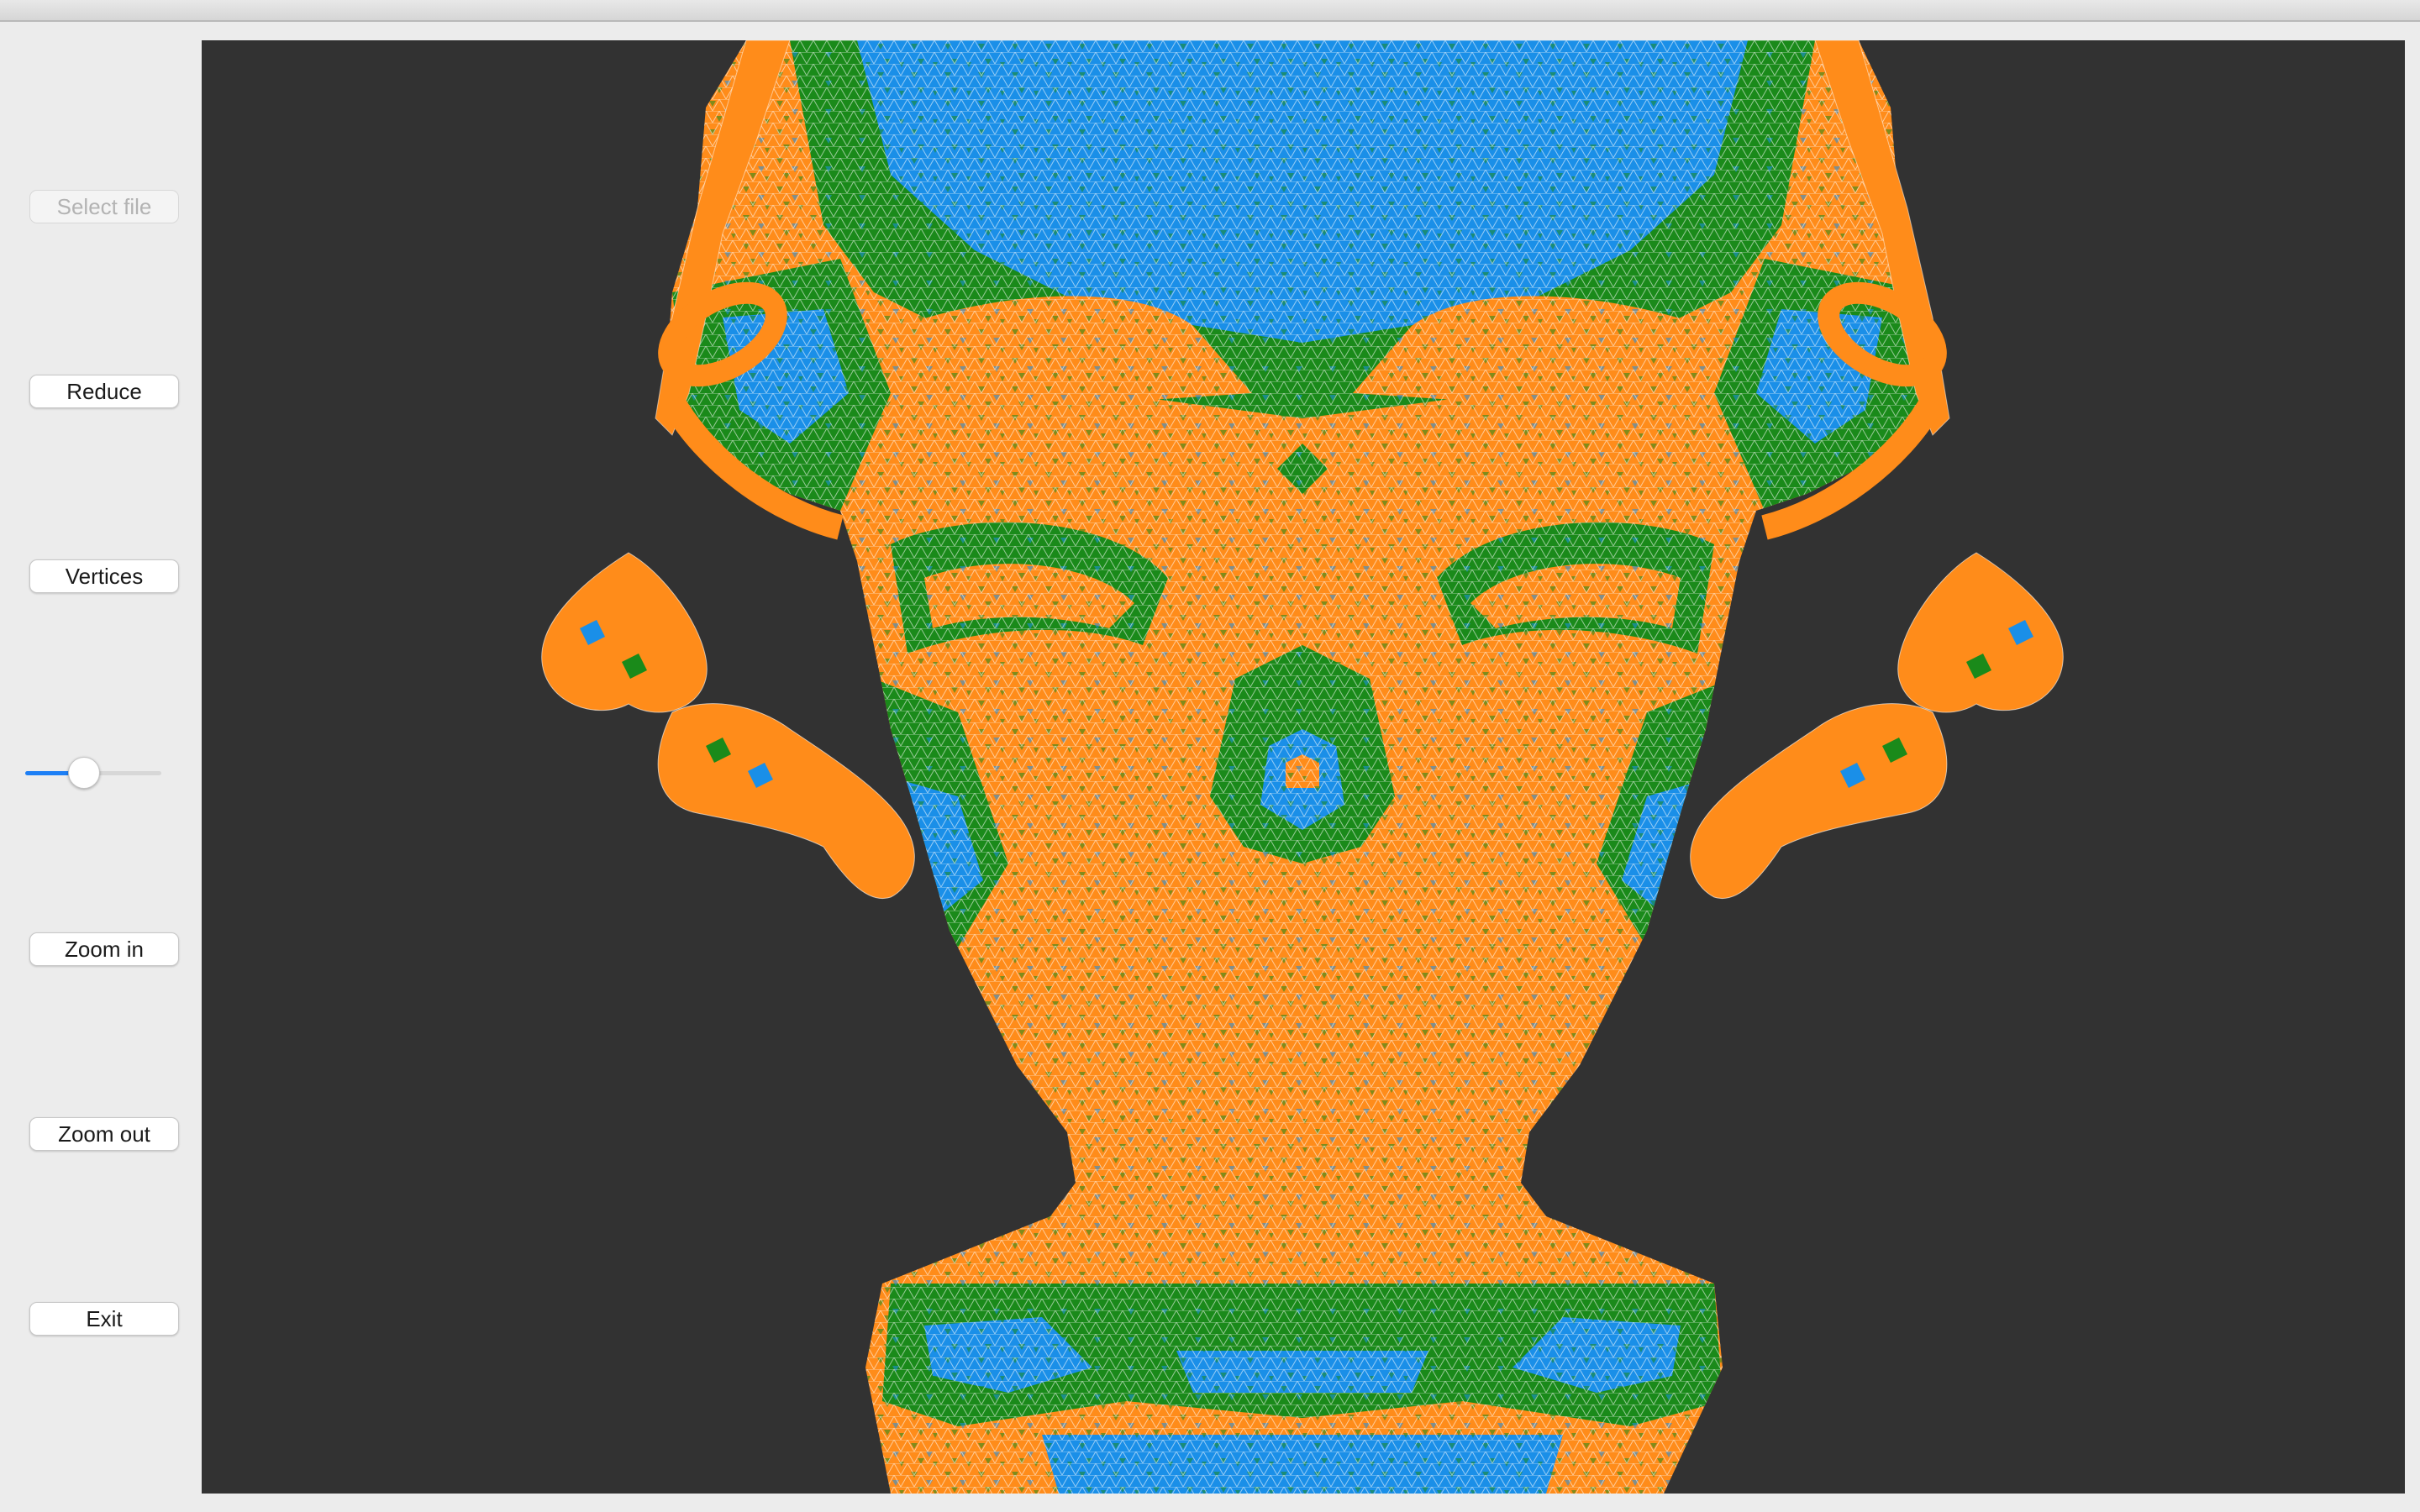 Image resolution: width=2420 pixels, height=1512 pixels. What do you see at coordinates (104, 1319) in the screenshot?
I see `exit-button: Exit` at bounding box center [104, 1319].